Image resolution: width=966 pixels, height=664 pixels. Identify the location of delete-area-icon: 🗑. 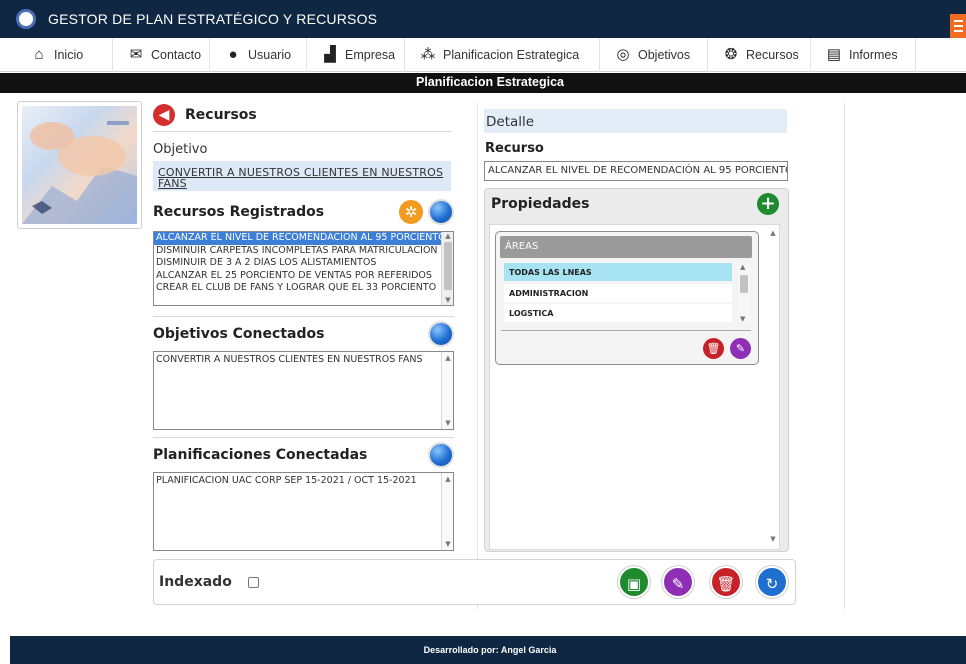
(713, 348).